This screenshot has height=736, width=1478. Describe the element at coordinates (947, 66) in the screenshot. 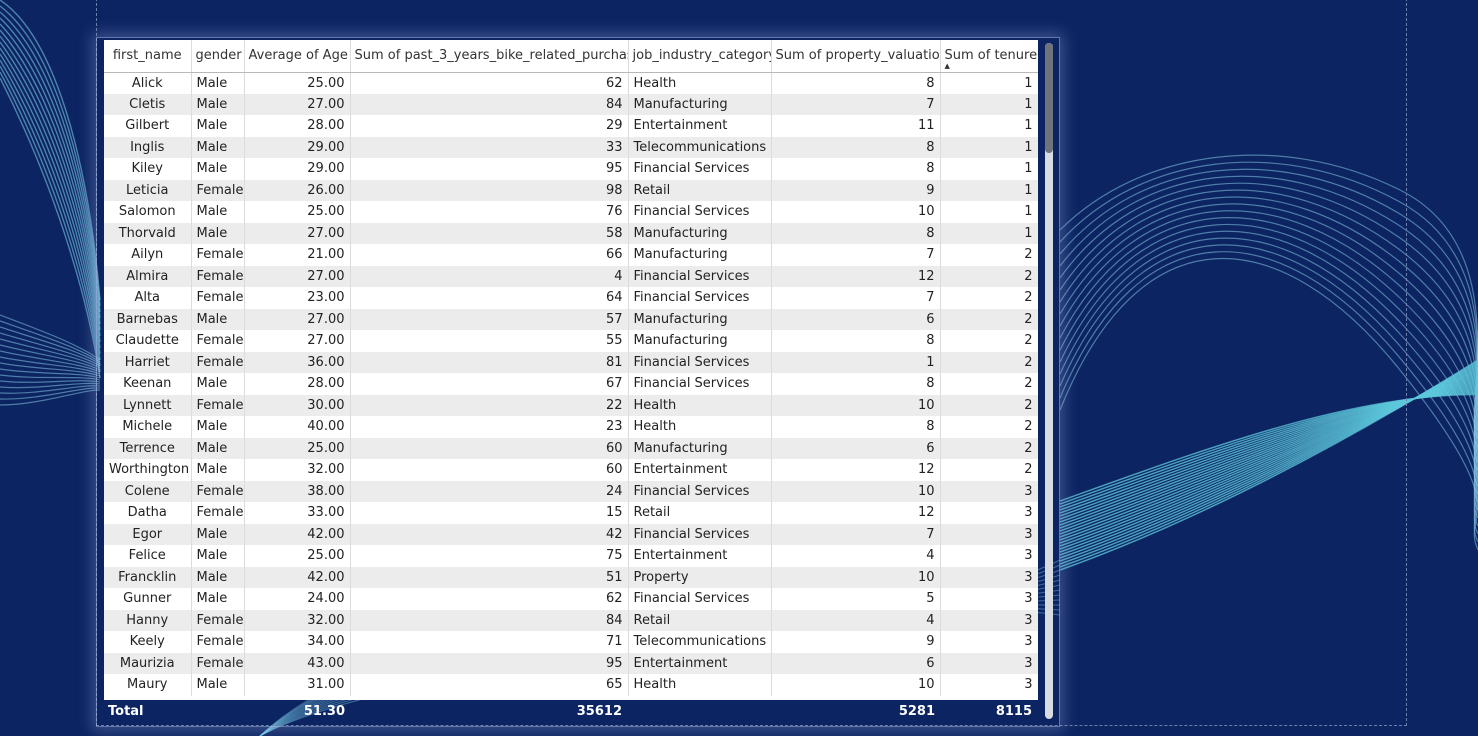

I see `sort-ascending-icon: ▲` at that location.